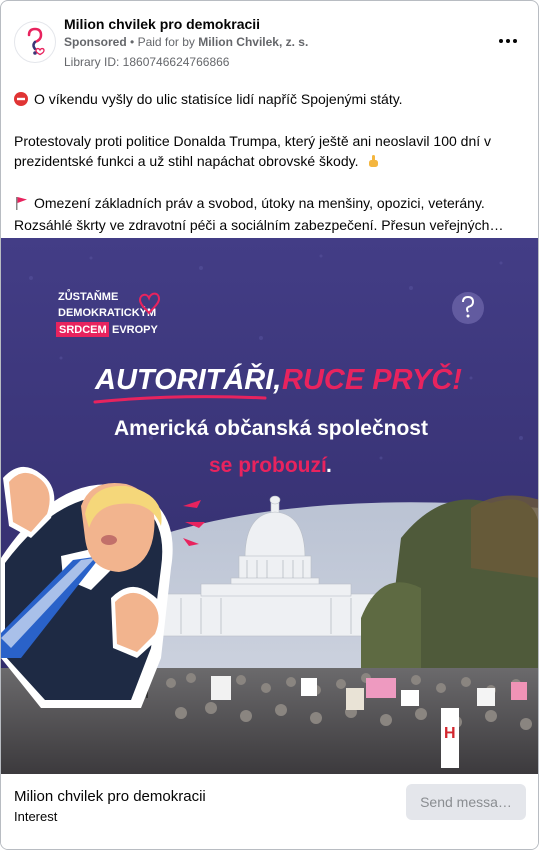 The width and height of the screenshot is (539, 850). Describe the element at coordinates (162, 24) in the screenshot. I see `page-name-link: Milion chvilek pro demokracii` at that location.